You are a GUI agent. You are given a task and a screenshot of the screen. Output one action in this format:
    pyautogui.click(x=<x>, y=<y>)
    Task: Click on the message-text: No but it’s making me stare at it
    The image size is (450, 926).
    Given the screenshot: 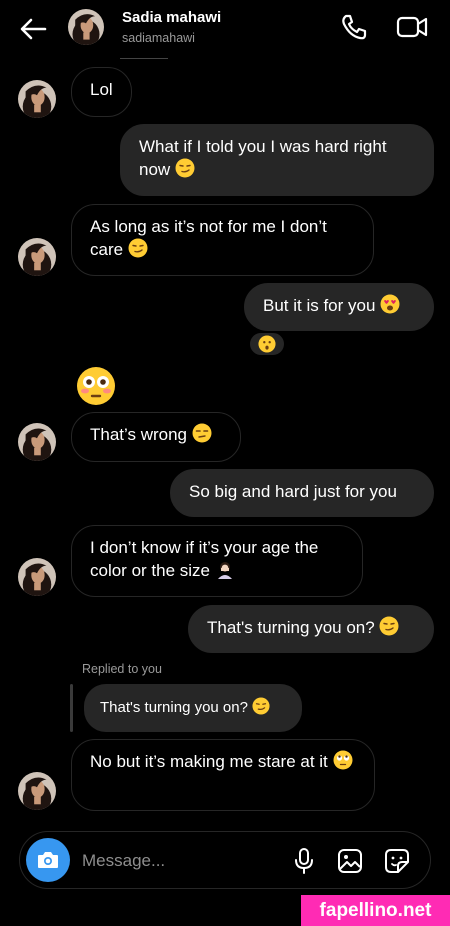 What is the action you would take?
    pyautogui.click(x=209, y=761)
    